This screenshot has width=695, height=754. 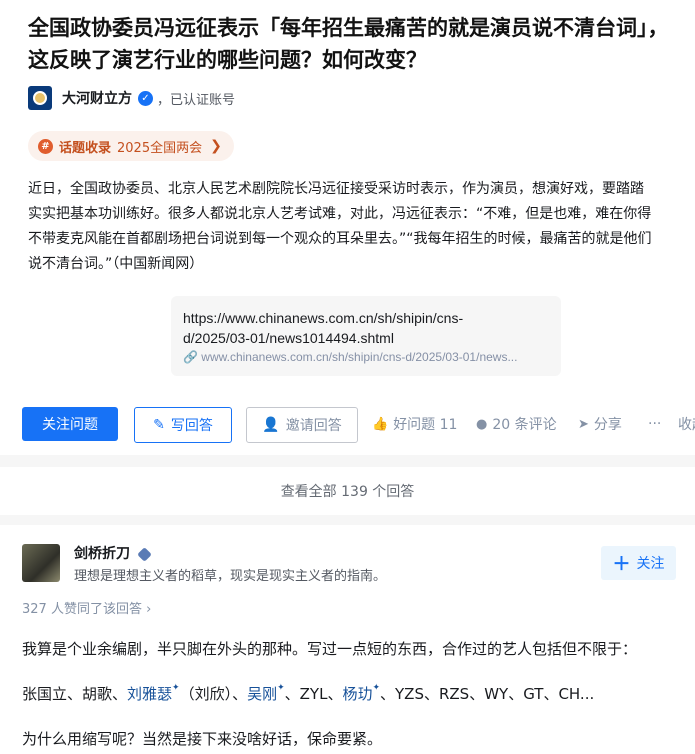 What do you see at coordinates (191, 426) in the screenshot?
I see `write-answer-label: 写回答` at bounding box center [191, 426].